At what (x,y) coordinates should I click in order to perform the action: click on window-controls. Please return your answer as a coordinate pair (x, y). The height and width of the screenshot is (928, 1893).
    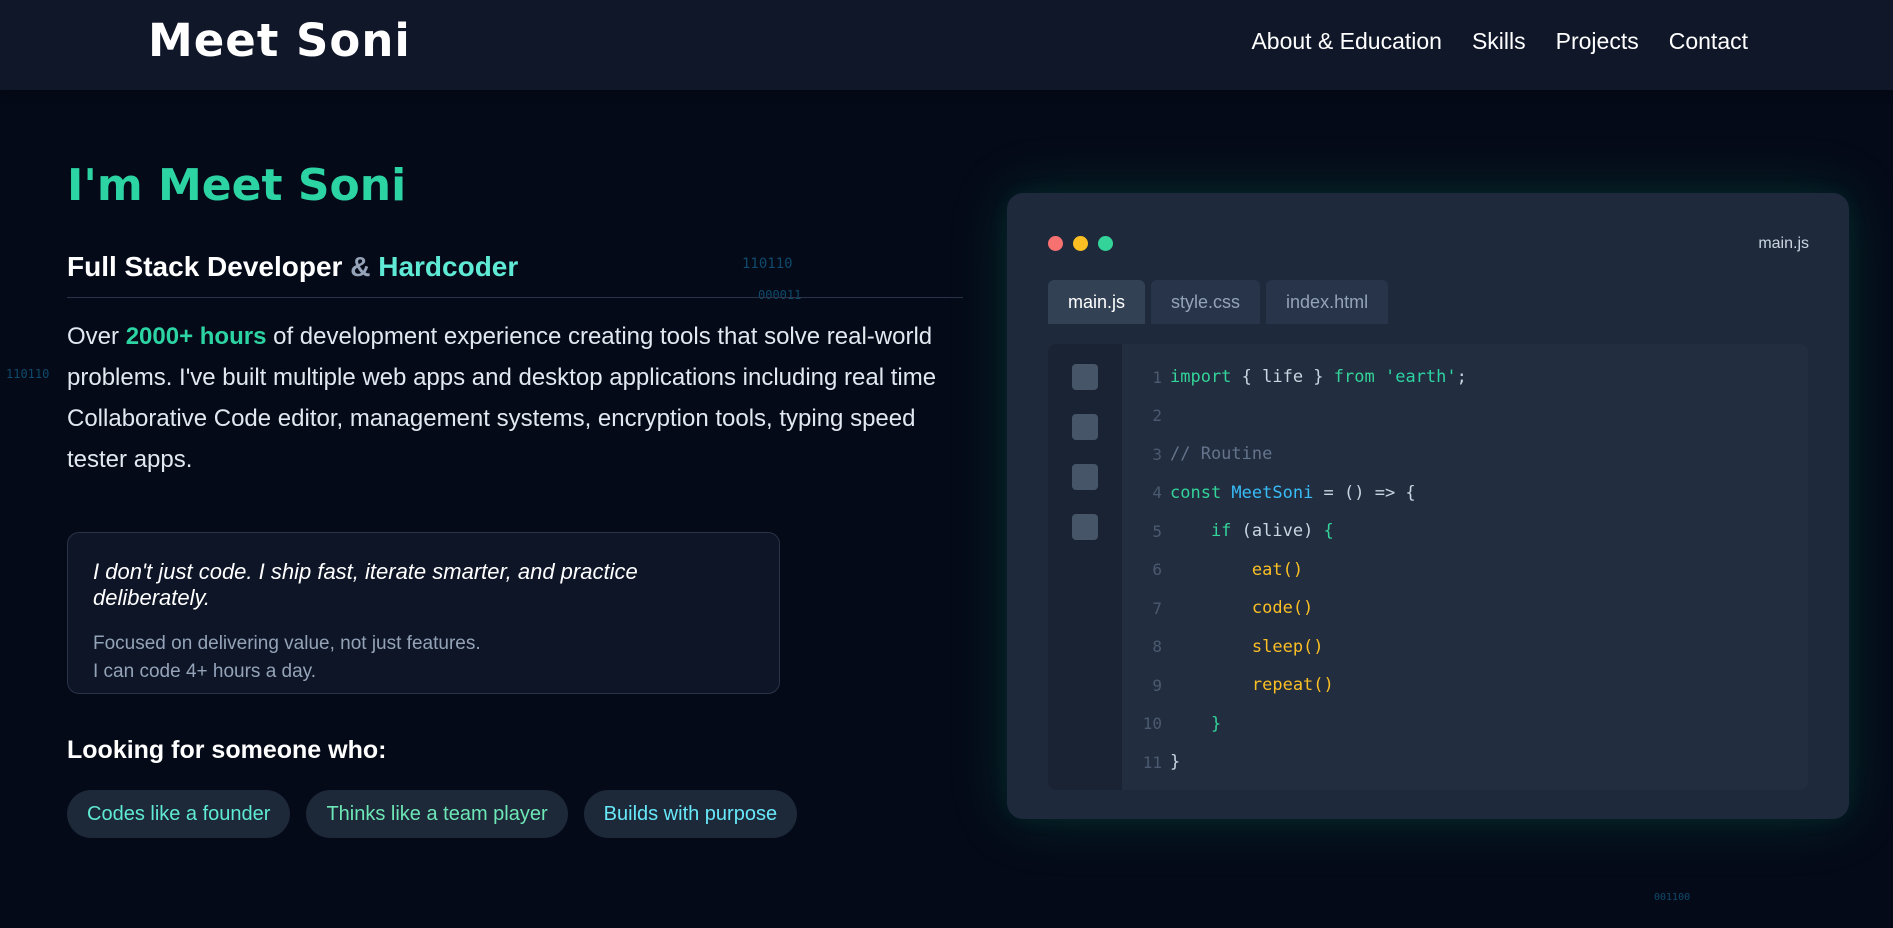
    Looking at the image, I should click on (1080, 243).